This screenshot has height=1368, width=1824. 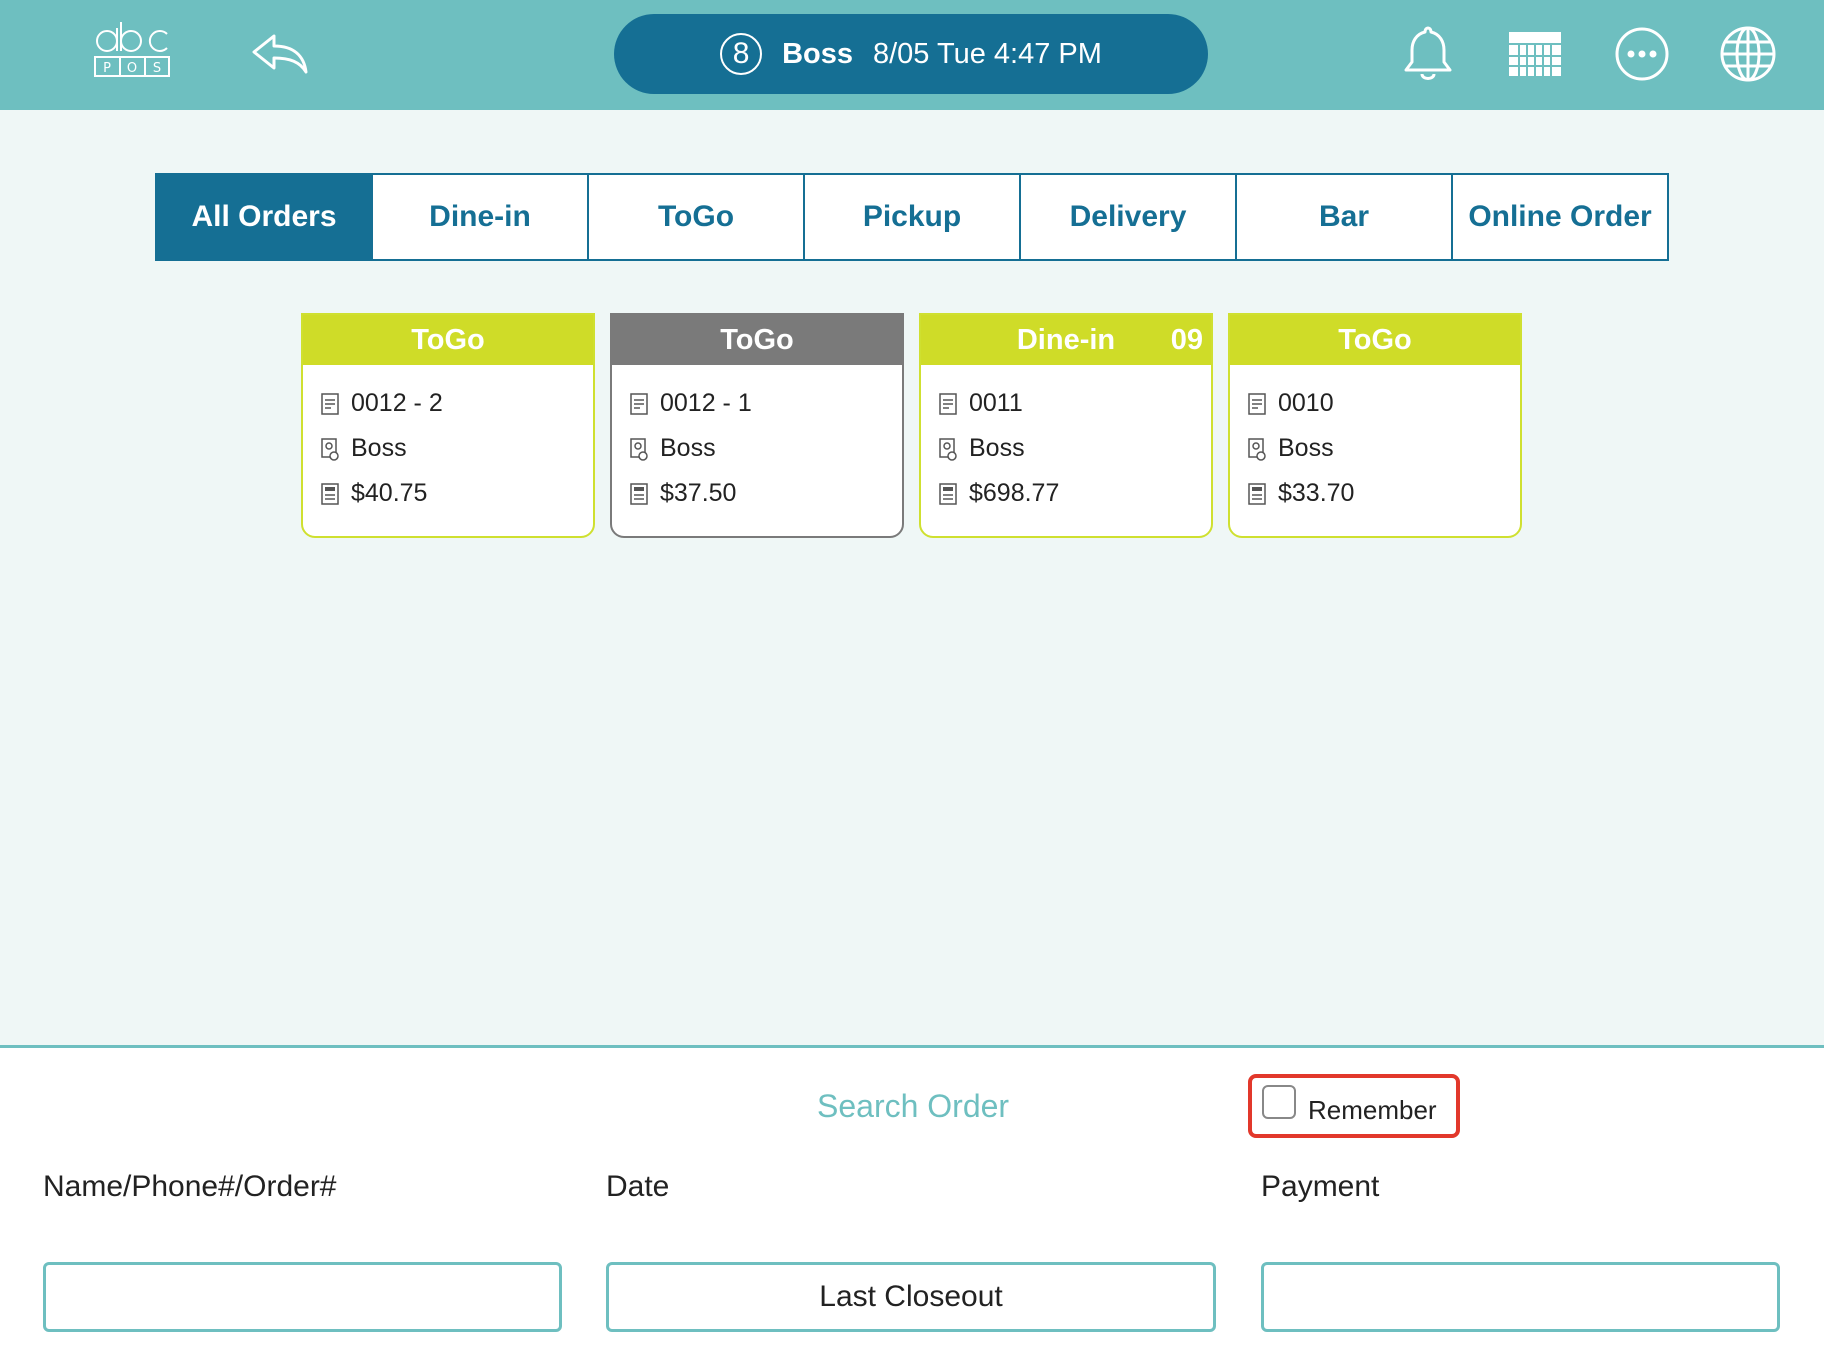 I want to click on bell-icon, so click(x=1428, y=54).